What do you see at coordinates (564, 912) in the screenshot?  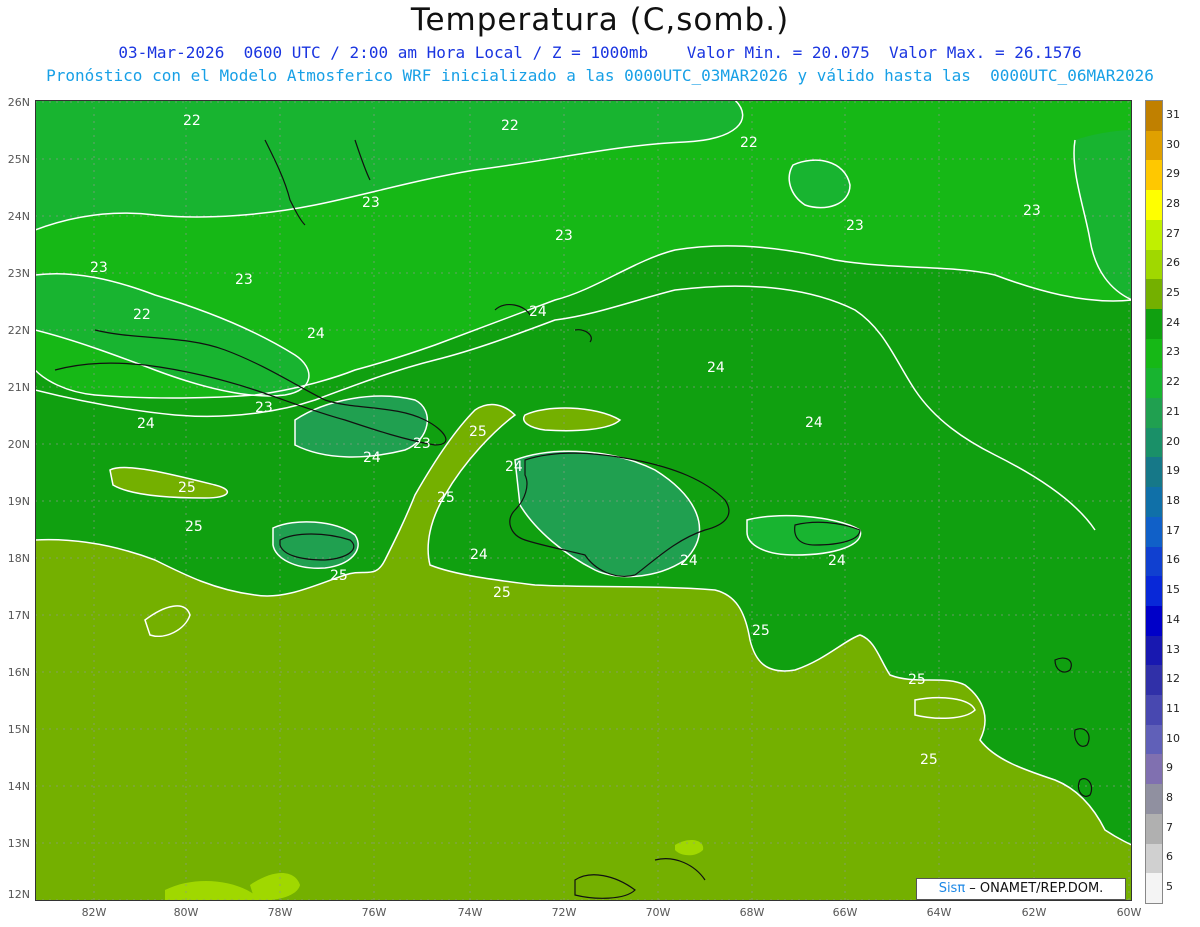 I see `lon-label: 72W` at bounding box center [564, 912].